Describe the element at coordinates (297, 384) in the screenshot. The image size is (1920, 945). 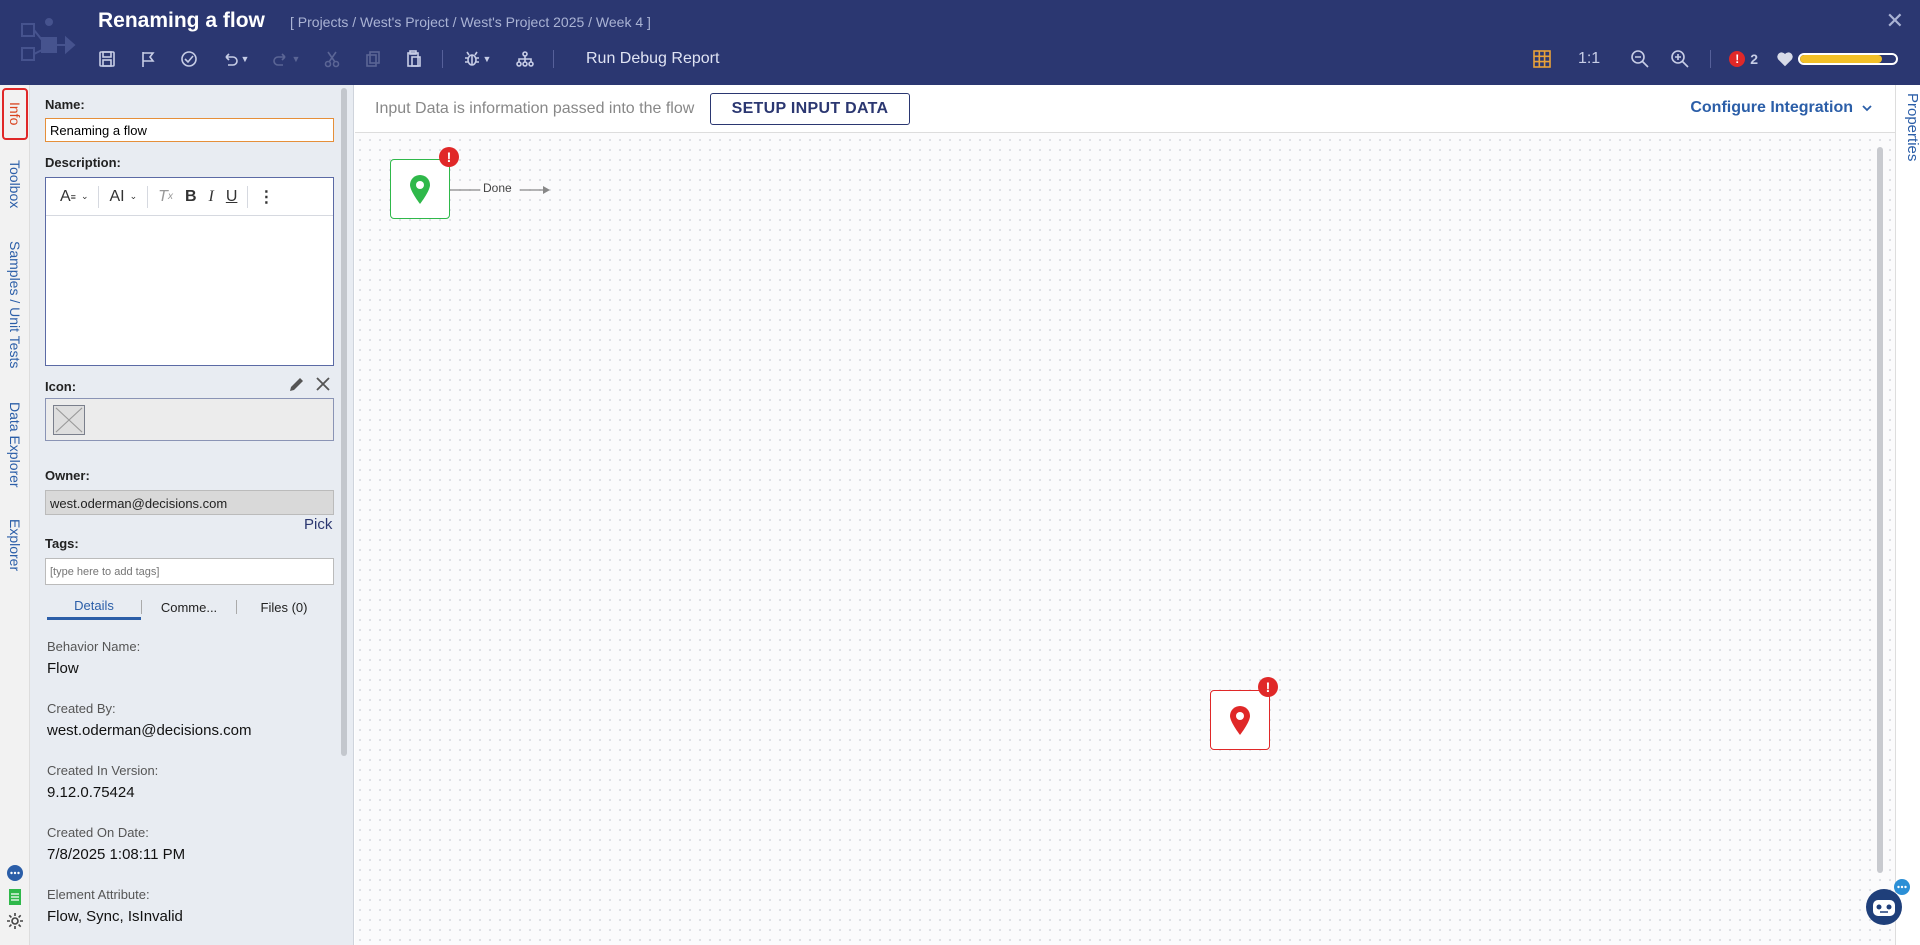
I see `edit-icon` at that location.